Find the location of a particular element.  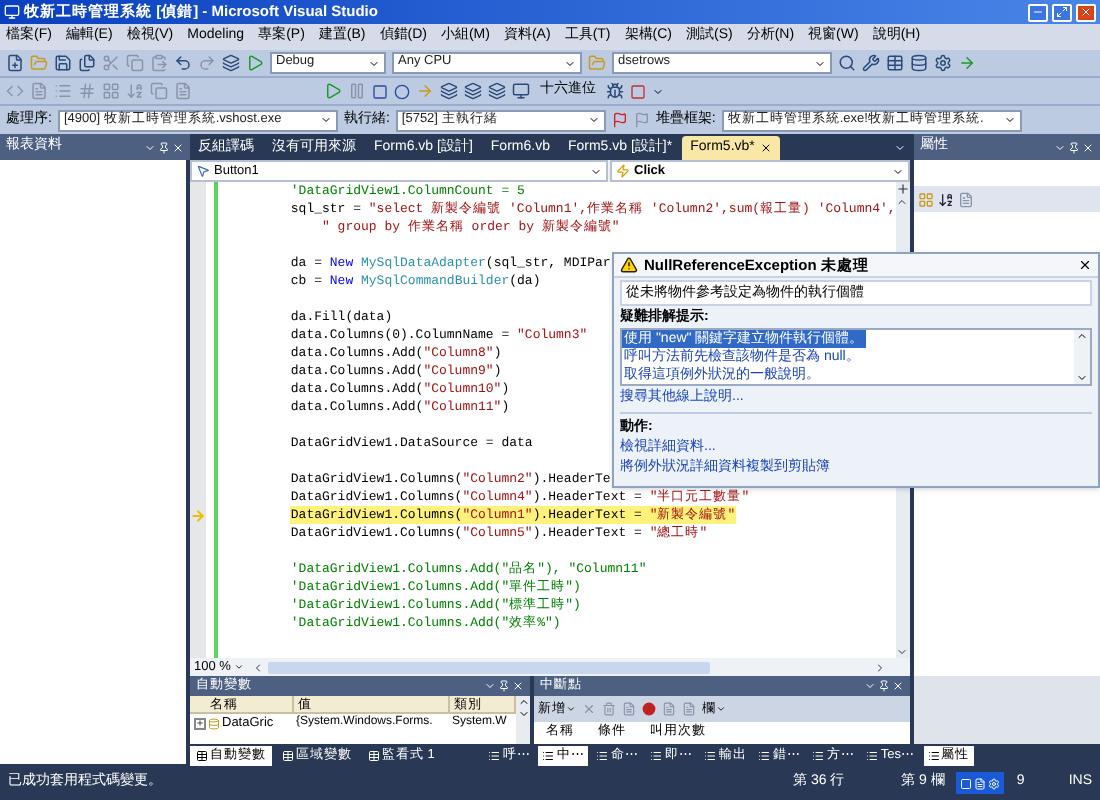

undo-icon is located at coordinates (183, 63).